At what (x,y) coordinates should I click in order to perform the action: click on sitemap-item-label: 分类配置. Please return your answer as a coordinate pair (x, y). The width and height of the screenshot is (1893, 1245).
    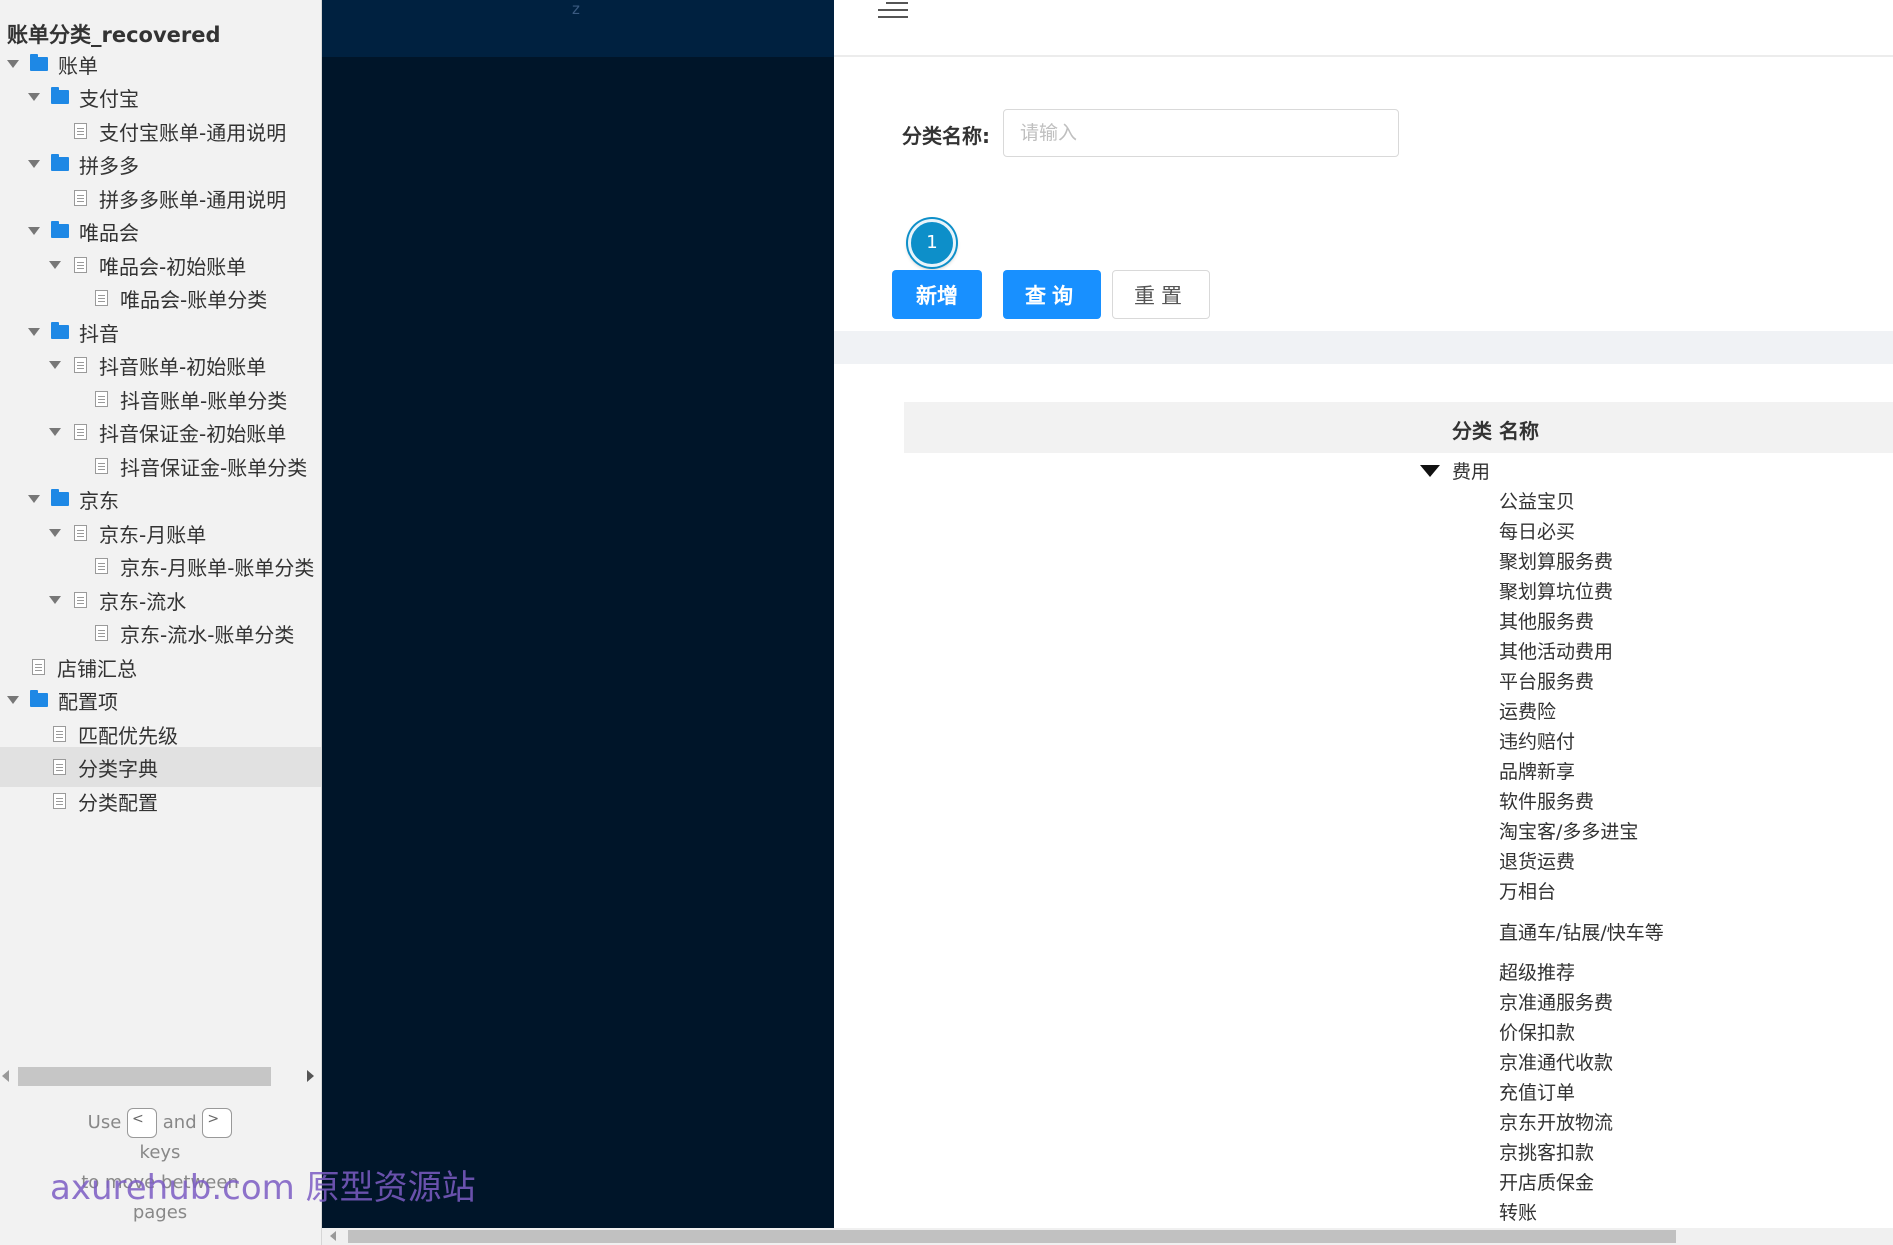
    Looking at the image, I should click on (118, 802).